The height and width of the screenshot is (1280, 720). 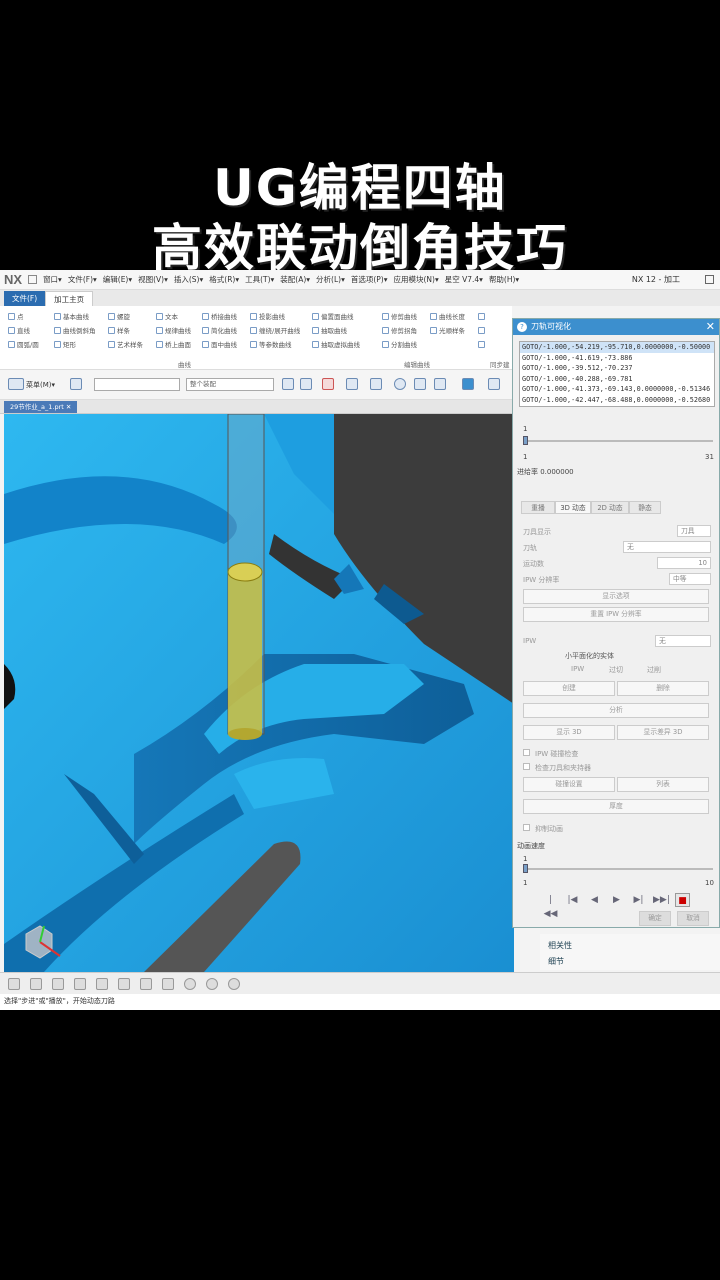 What do you see at coordinates (663, 732) in the screenshot?
I see `show-difference-3d-button: 显示差异 3D` at bounding box center [663, 732].